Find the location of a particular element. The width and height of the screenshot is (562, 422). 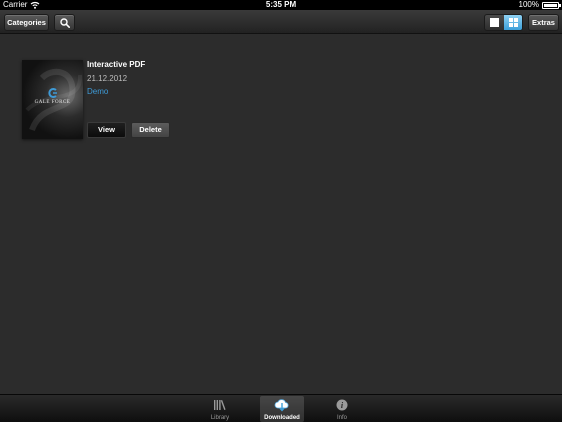

gale-force-logo-icon is located at coordinates (52, 93).